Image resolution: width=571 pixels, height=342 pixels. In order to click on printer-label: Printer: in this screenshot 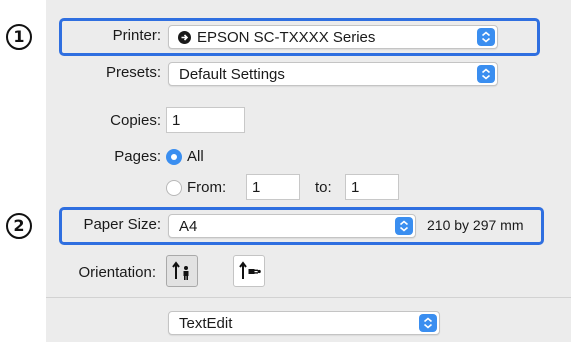, I will do `click(136, 35)`.